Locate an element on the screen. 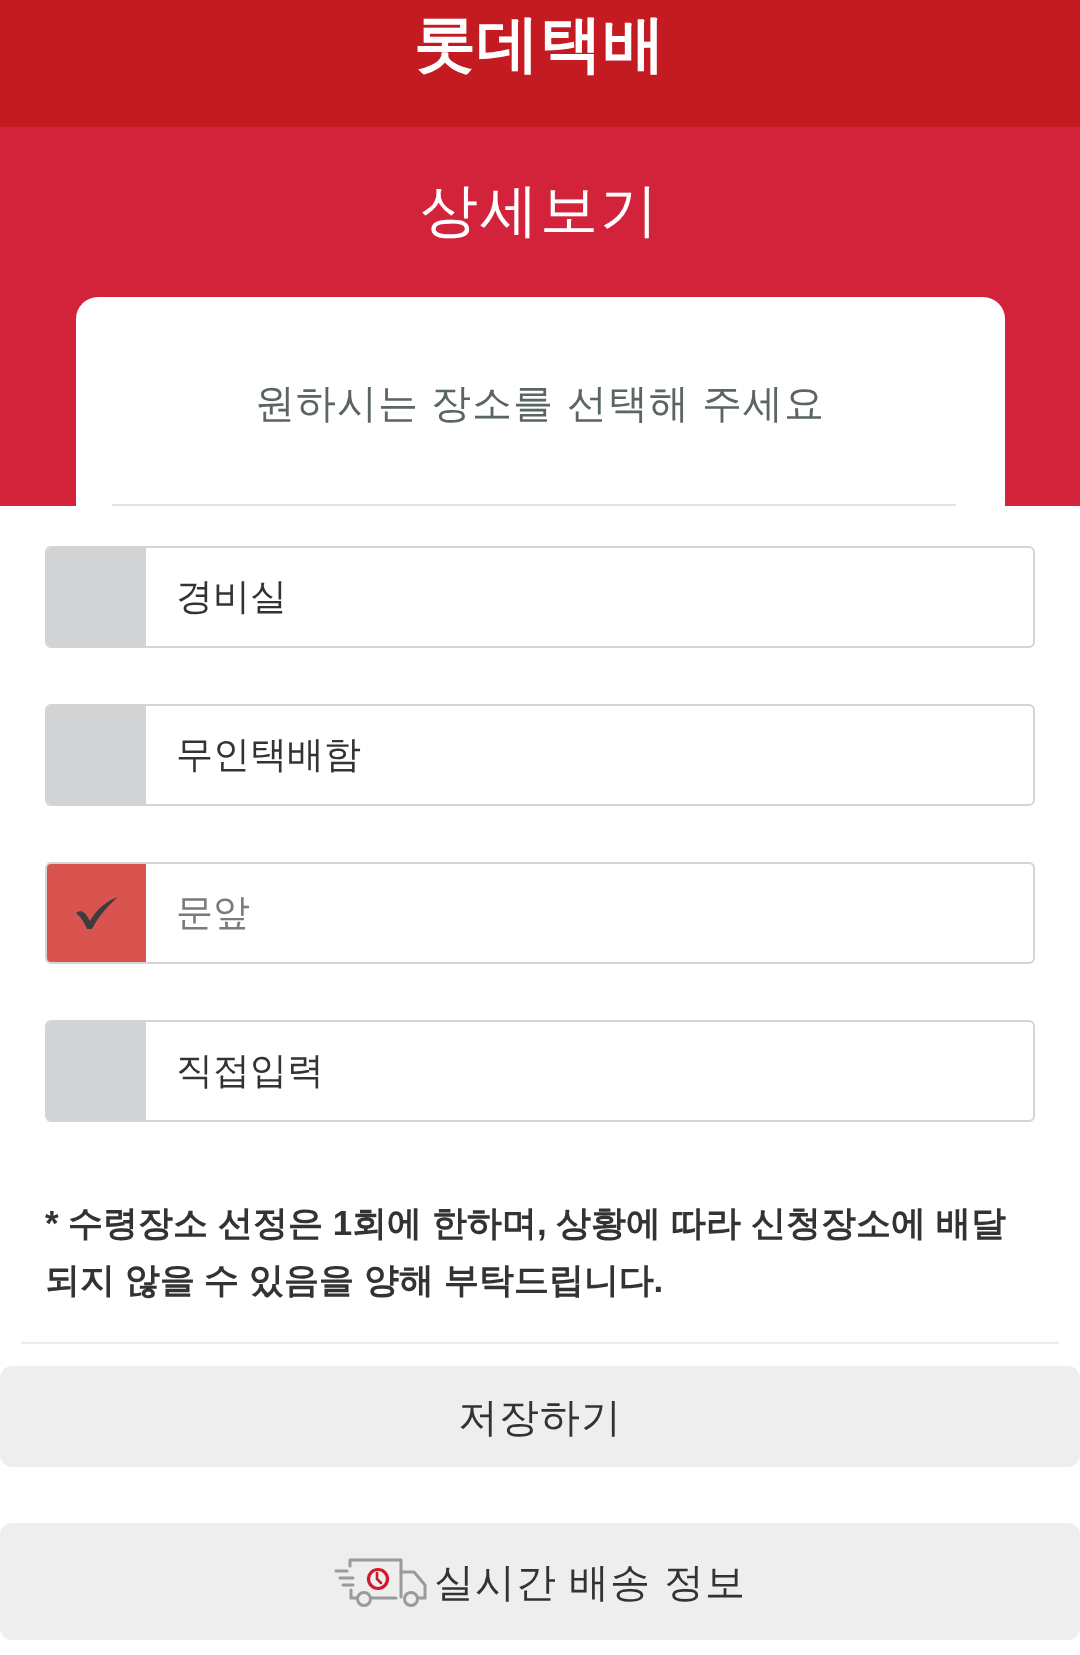  save-button: 저장하기 is located at coordinates (540, 1416).